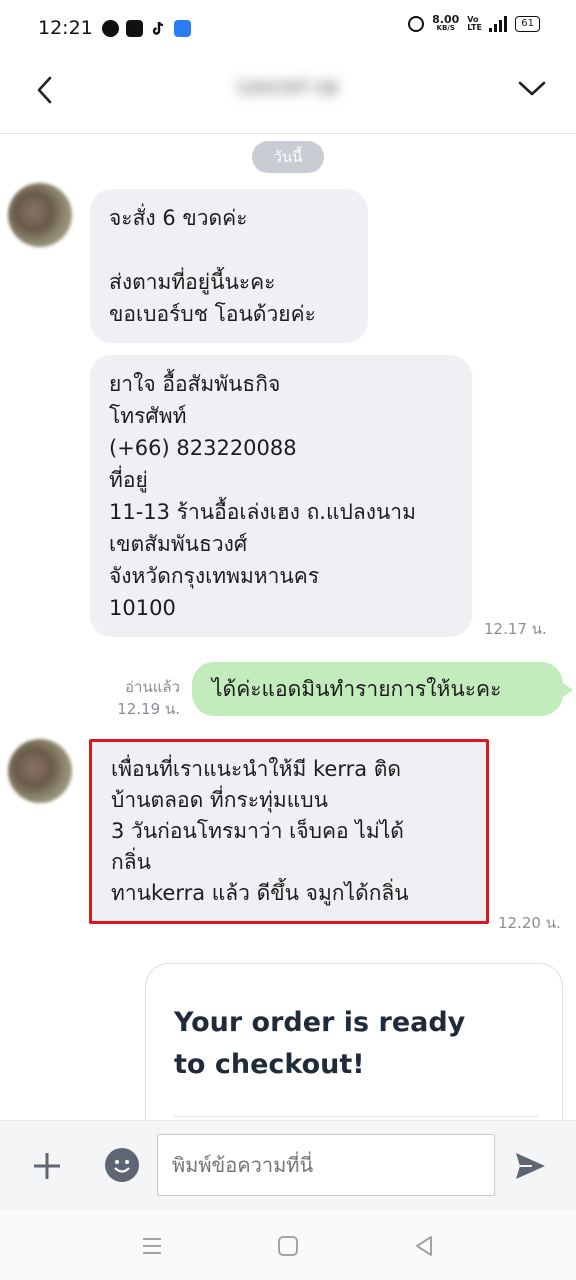 The width and height of the screenshot is (576, 1280). Describe the element at coordinates (140, 698) in the screenshot. I see `read-receipt: อ่านแล้ว 12.19 น.` at that location.